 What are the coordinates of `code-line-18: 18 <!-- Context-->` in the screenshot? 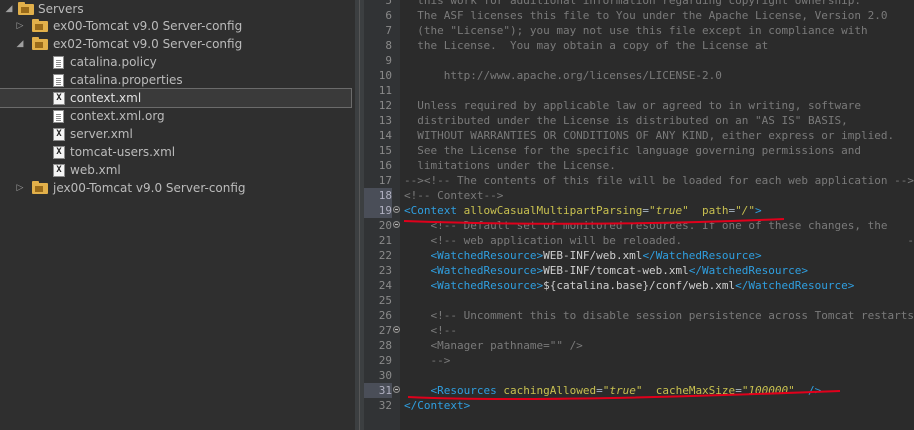 It's located at (639, 195).